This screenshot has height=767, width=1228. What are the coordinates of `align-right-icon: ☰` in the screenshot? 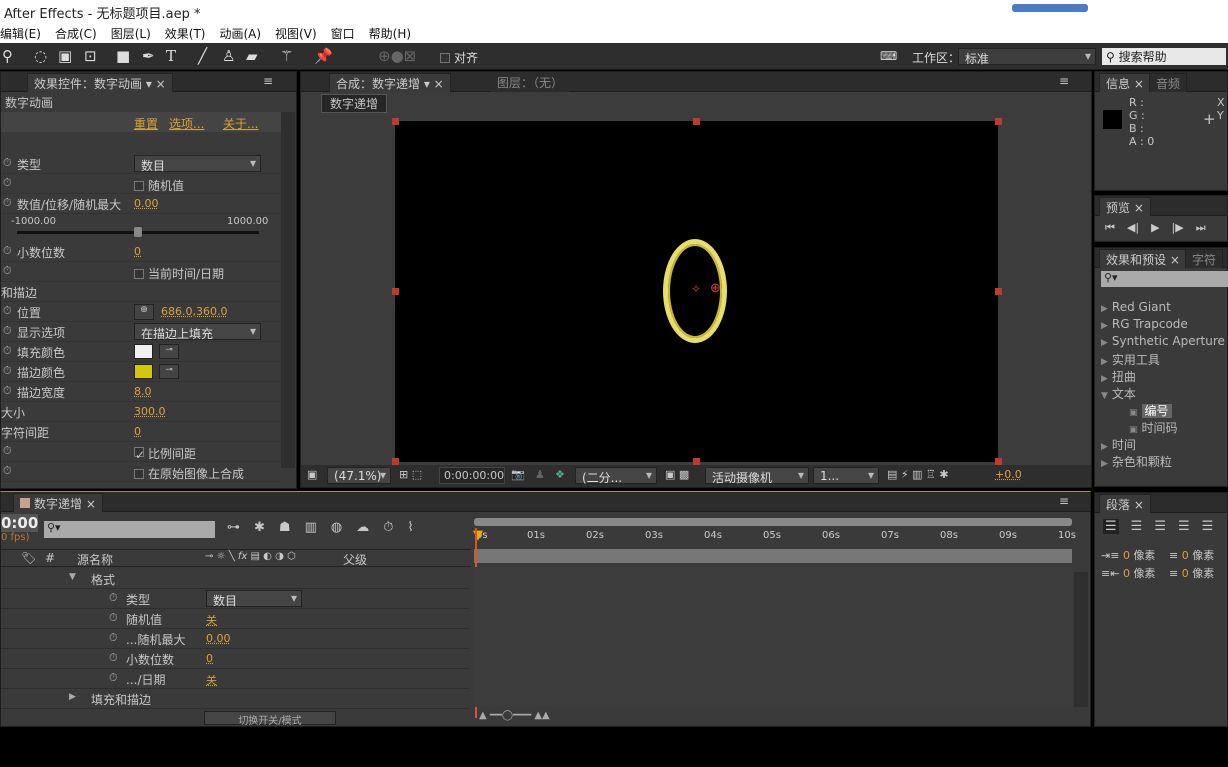 It's located at (1160, 526).